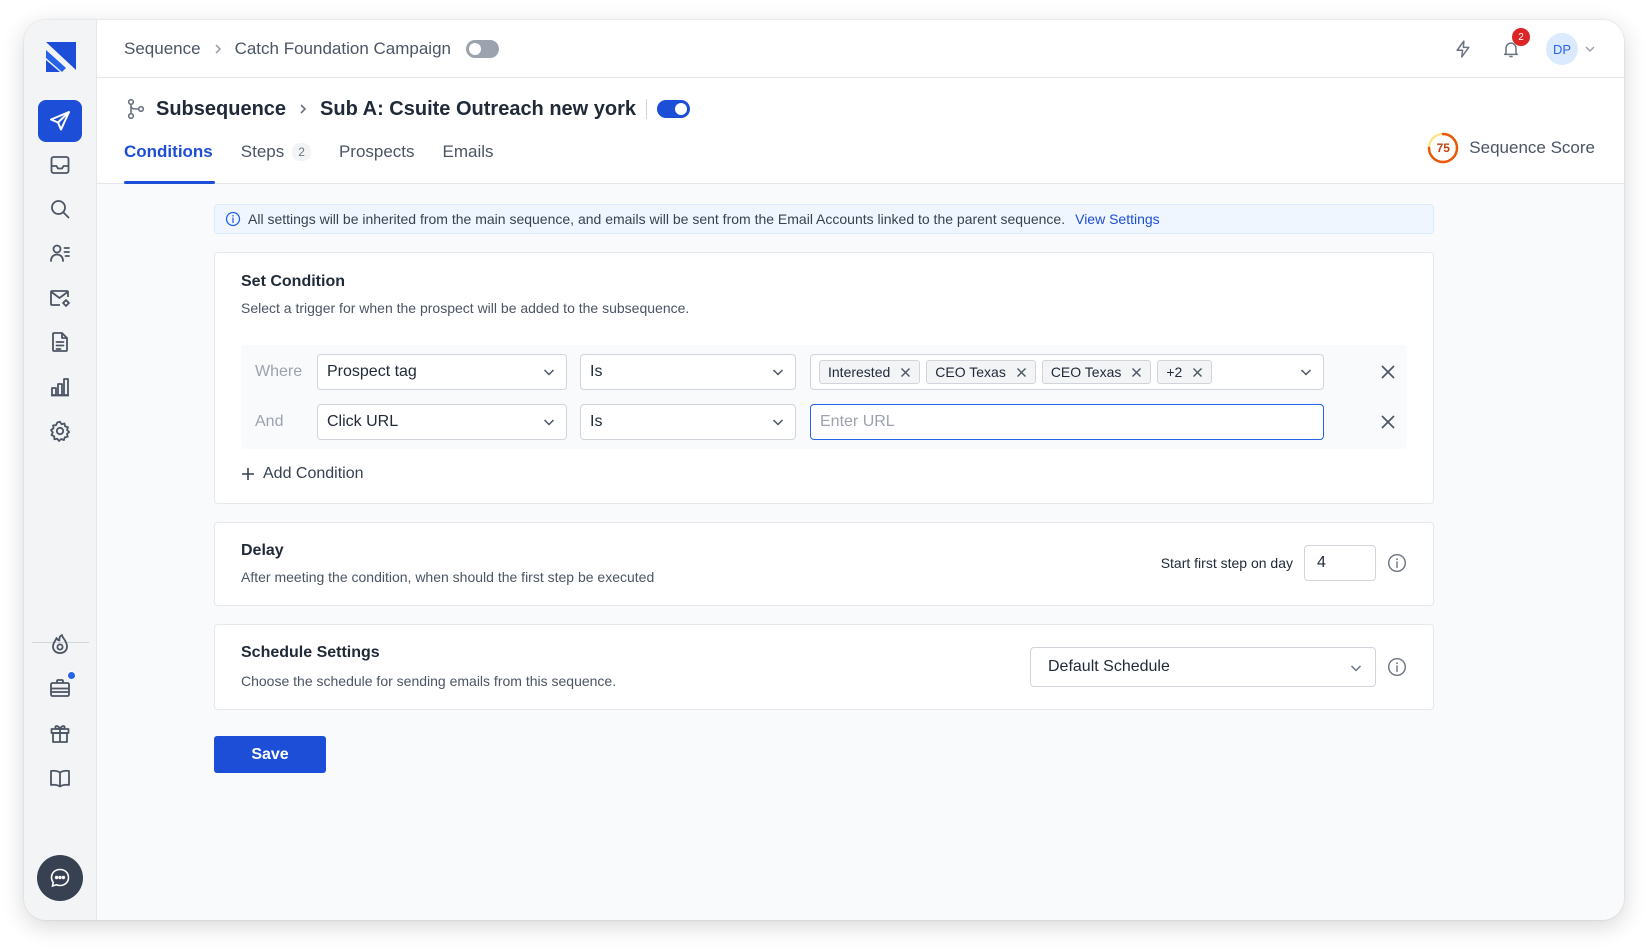 This screenshot has height=949, width=1648. I want to click on tab-emails: Emails, so click(468, 160).